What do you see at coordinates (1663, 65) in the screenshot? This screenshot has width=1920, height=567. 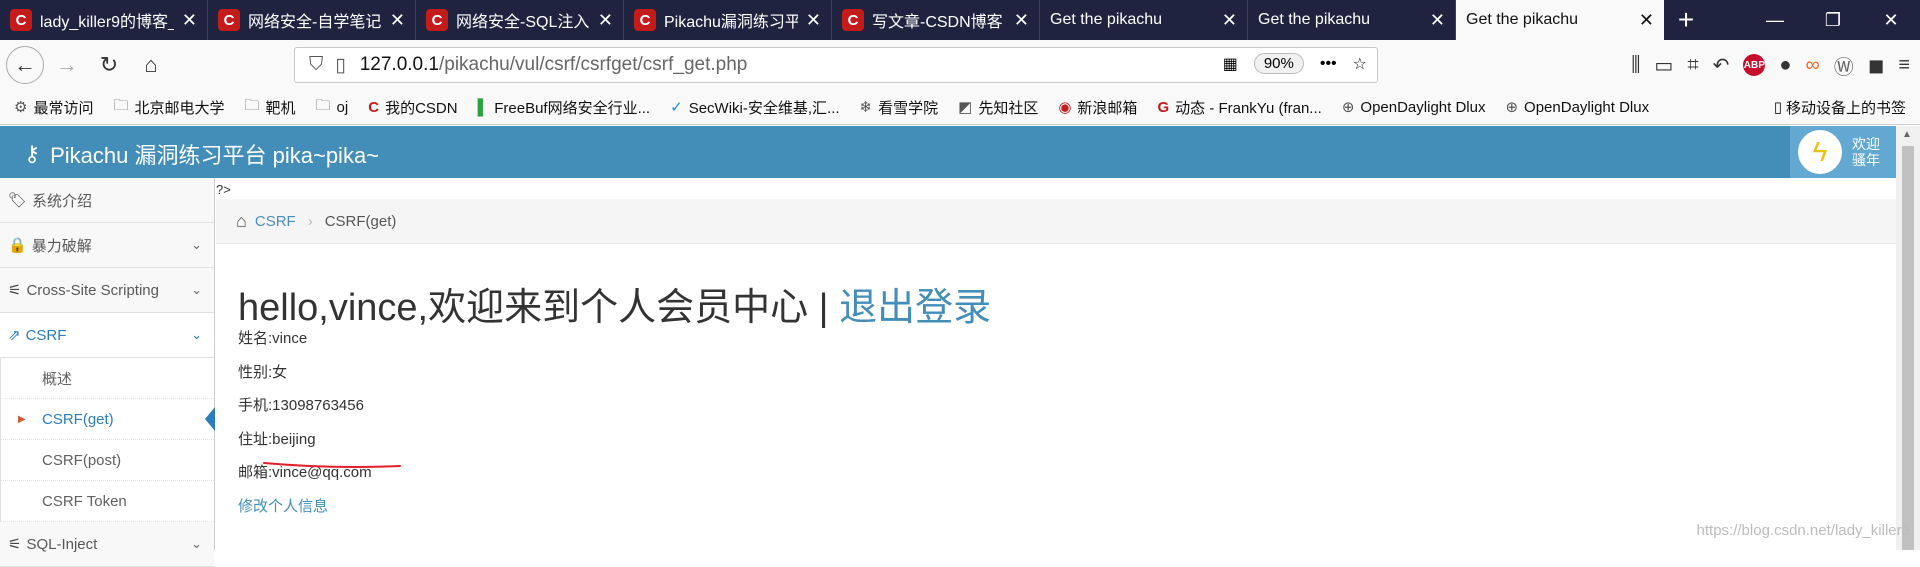 I see `reader-view-icon: ▭` at bounding box center [1663, 65].